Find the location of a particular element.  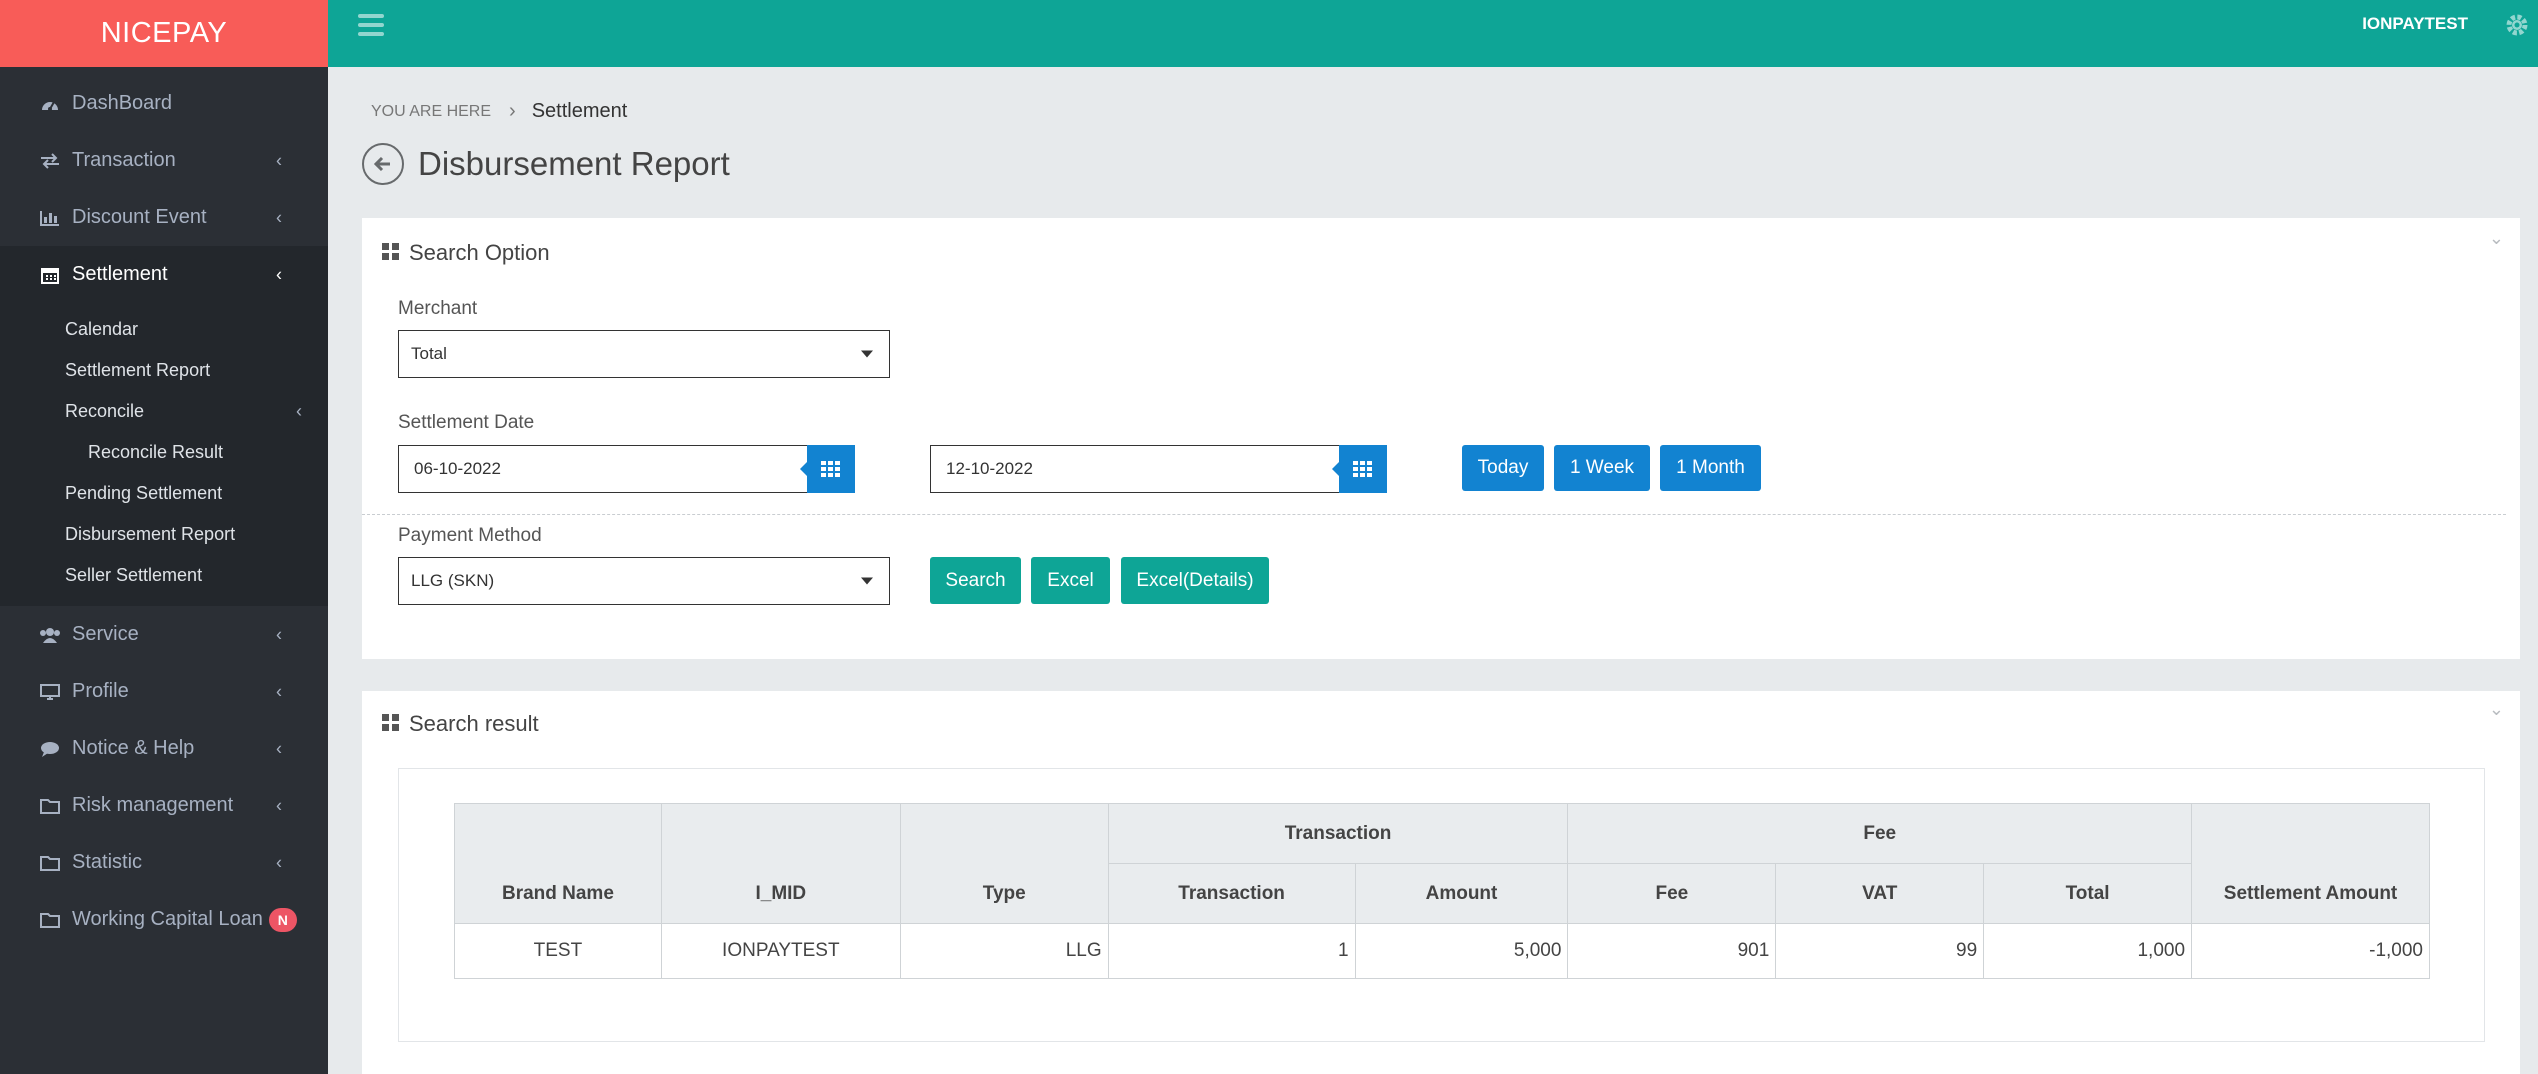

dropdown-caret-icon is located at coordinates (867, 354).